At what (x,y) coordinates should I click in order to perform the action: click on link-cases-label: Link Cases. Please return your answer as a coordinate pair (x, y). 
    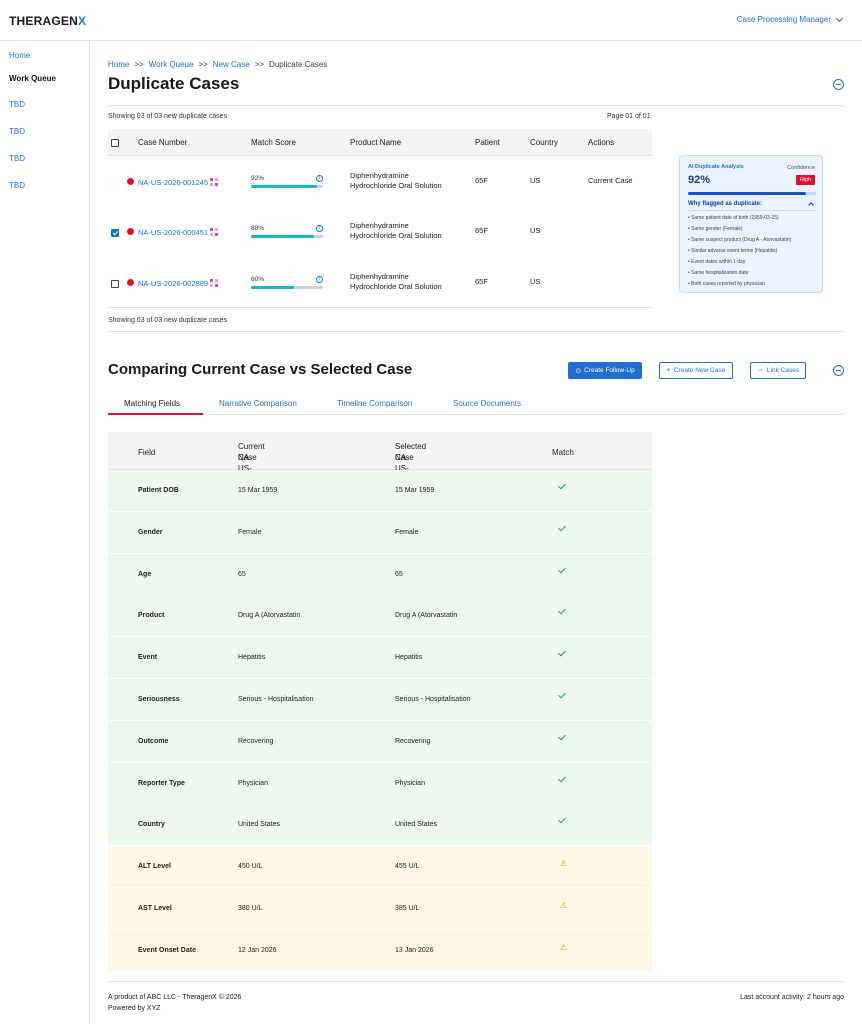
    Looking at the image, I should click on (783, 370).